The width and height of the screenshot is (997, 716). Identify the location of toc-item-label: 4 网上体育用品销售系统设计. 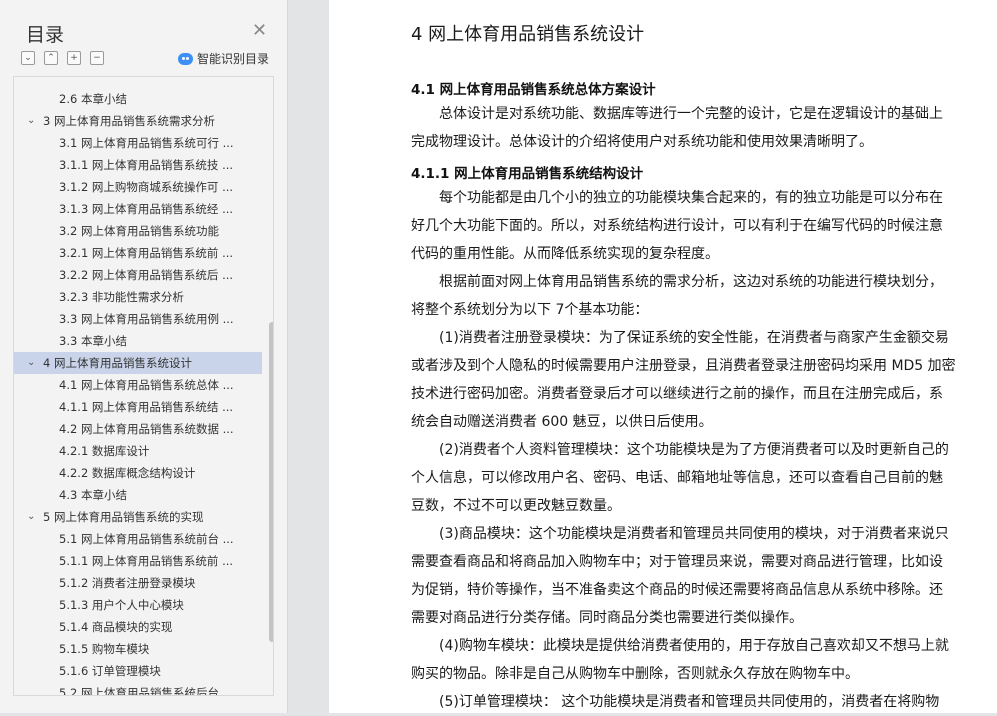
(117, 363).